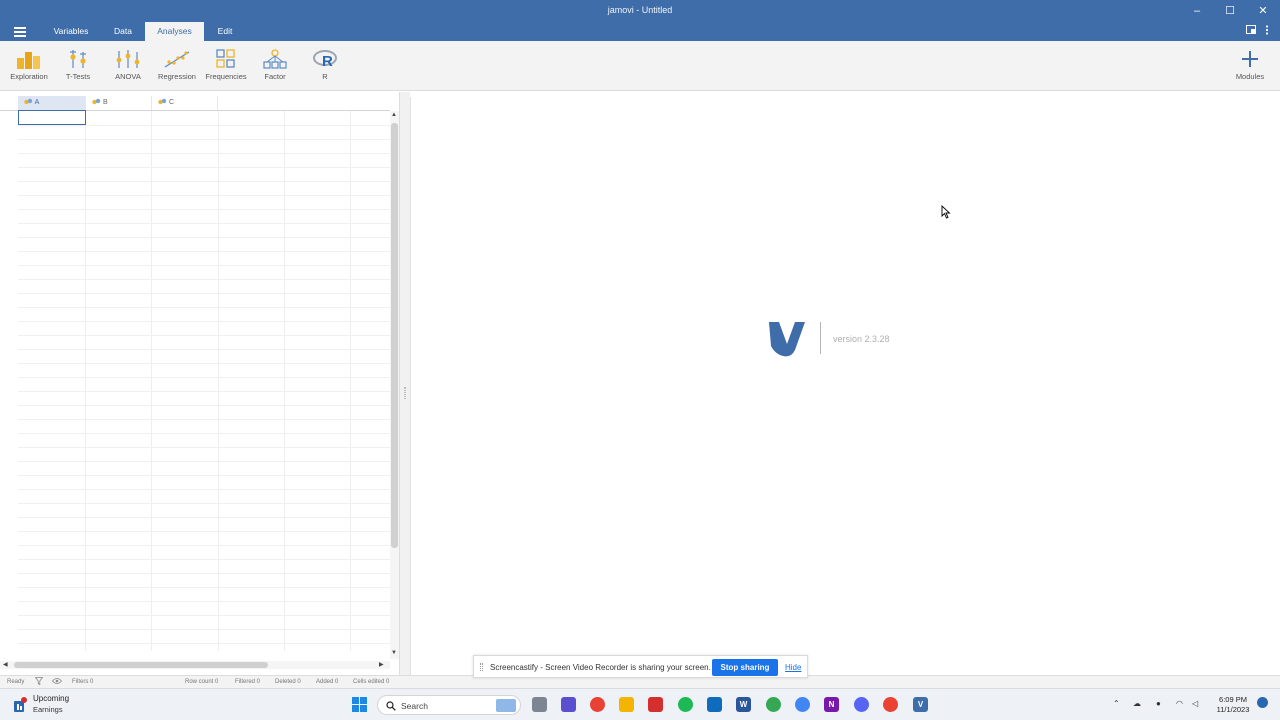 The width and height of the screenshot is (1280, 720). I want to click on modules-label: Modules, so click(1250, 76).